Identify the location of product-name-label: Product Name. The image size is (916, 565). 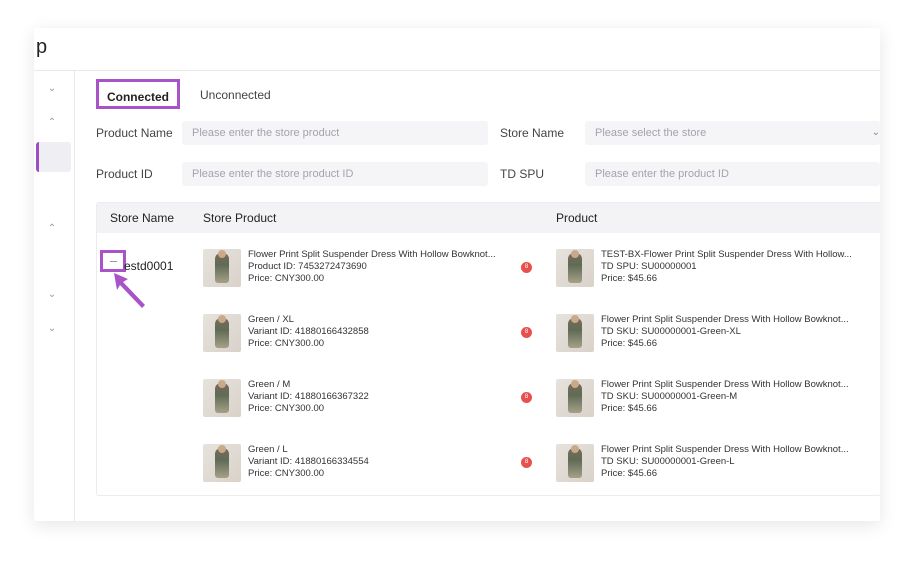
(134, 133).